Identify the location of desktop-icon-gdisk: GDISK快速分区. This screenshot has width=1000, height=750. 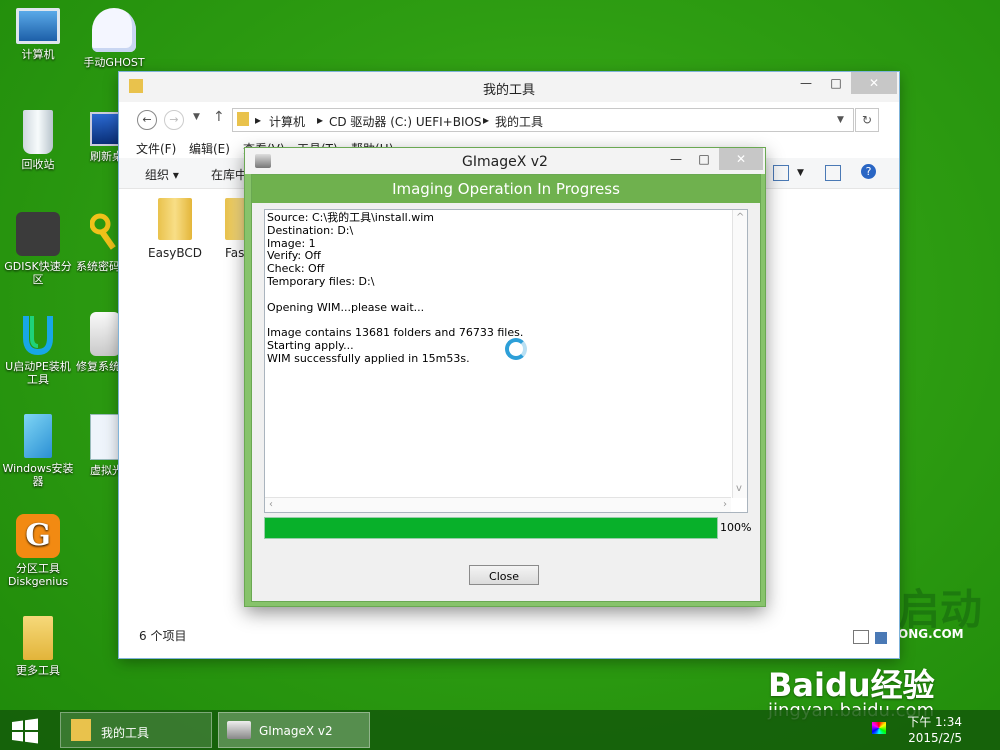
(38, 249).